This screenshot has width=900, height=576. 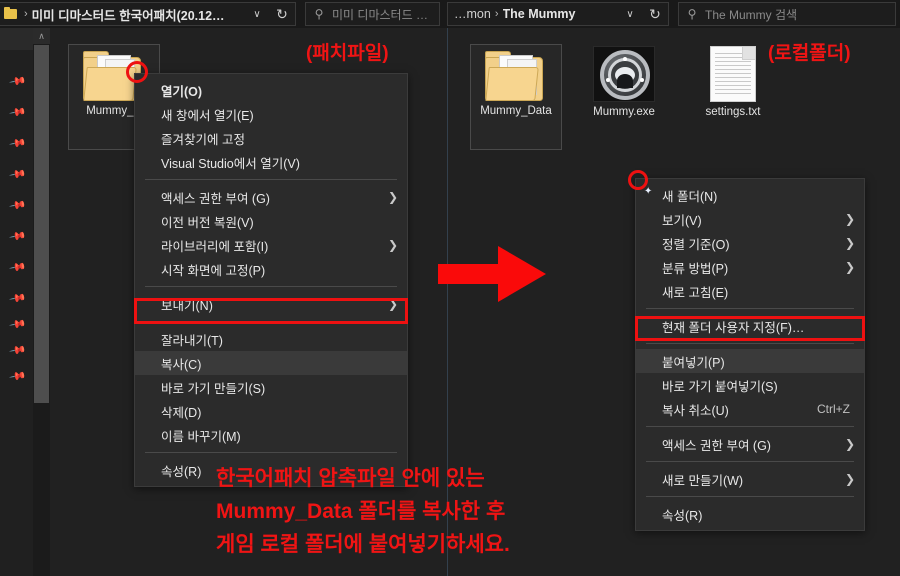 I want to click on menu-item-view: 보기(V) ❯, so click(x=750, y=219).